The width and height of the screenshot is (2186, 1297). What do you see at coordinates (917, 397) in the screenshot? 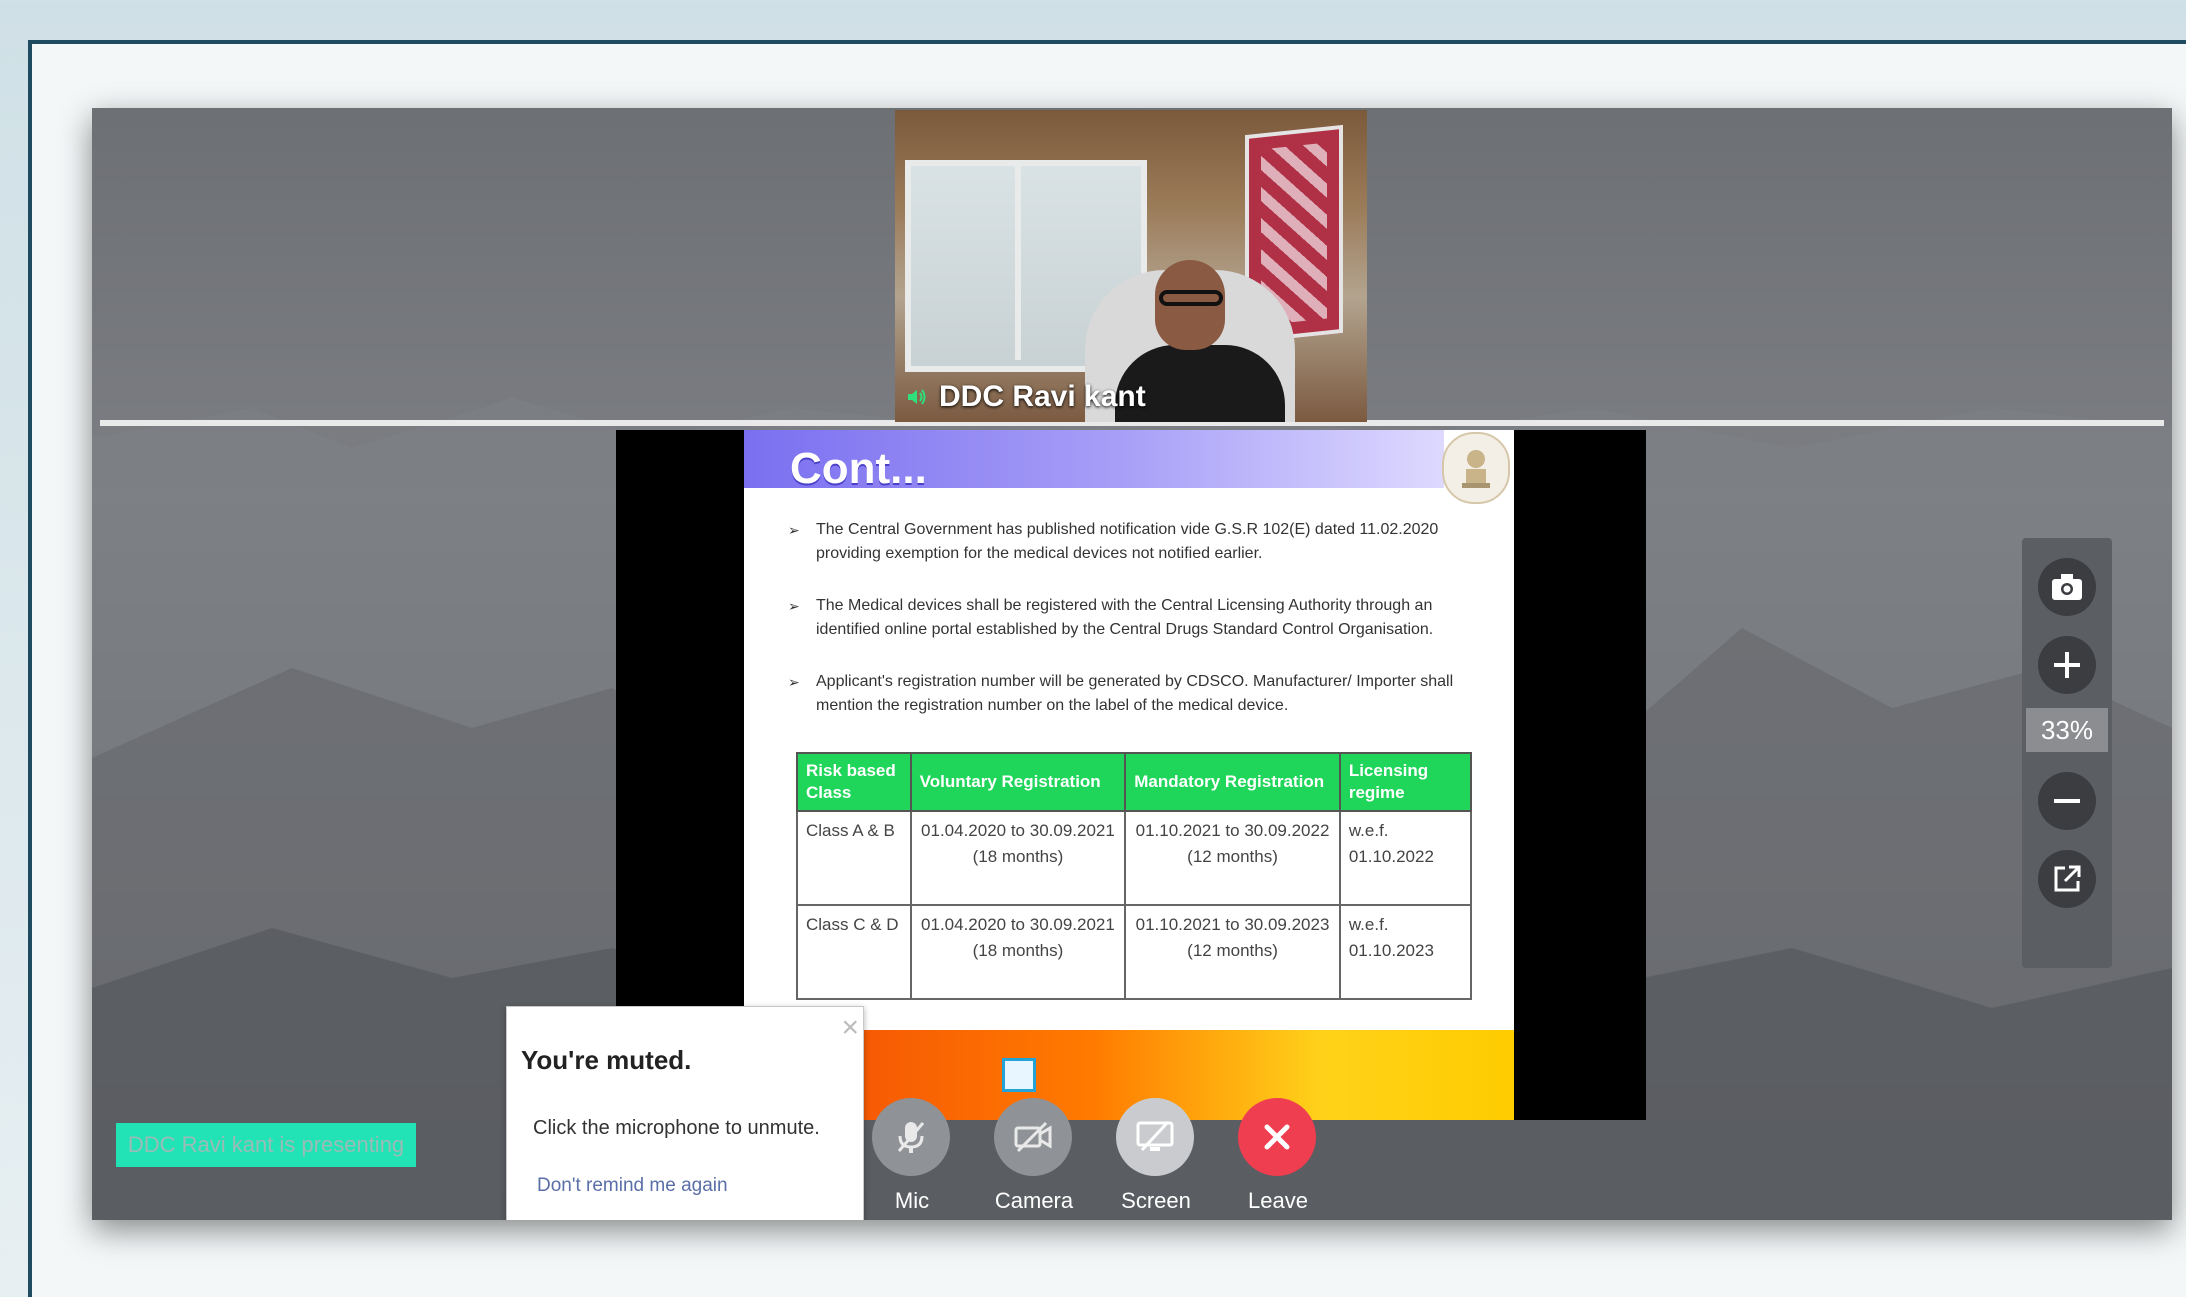
I see `speaker-icon` at bounding box center [917, 397].